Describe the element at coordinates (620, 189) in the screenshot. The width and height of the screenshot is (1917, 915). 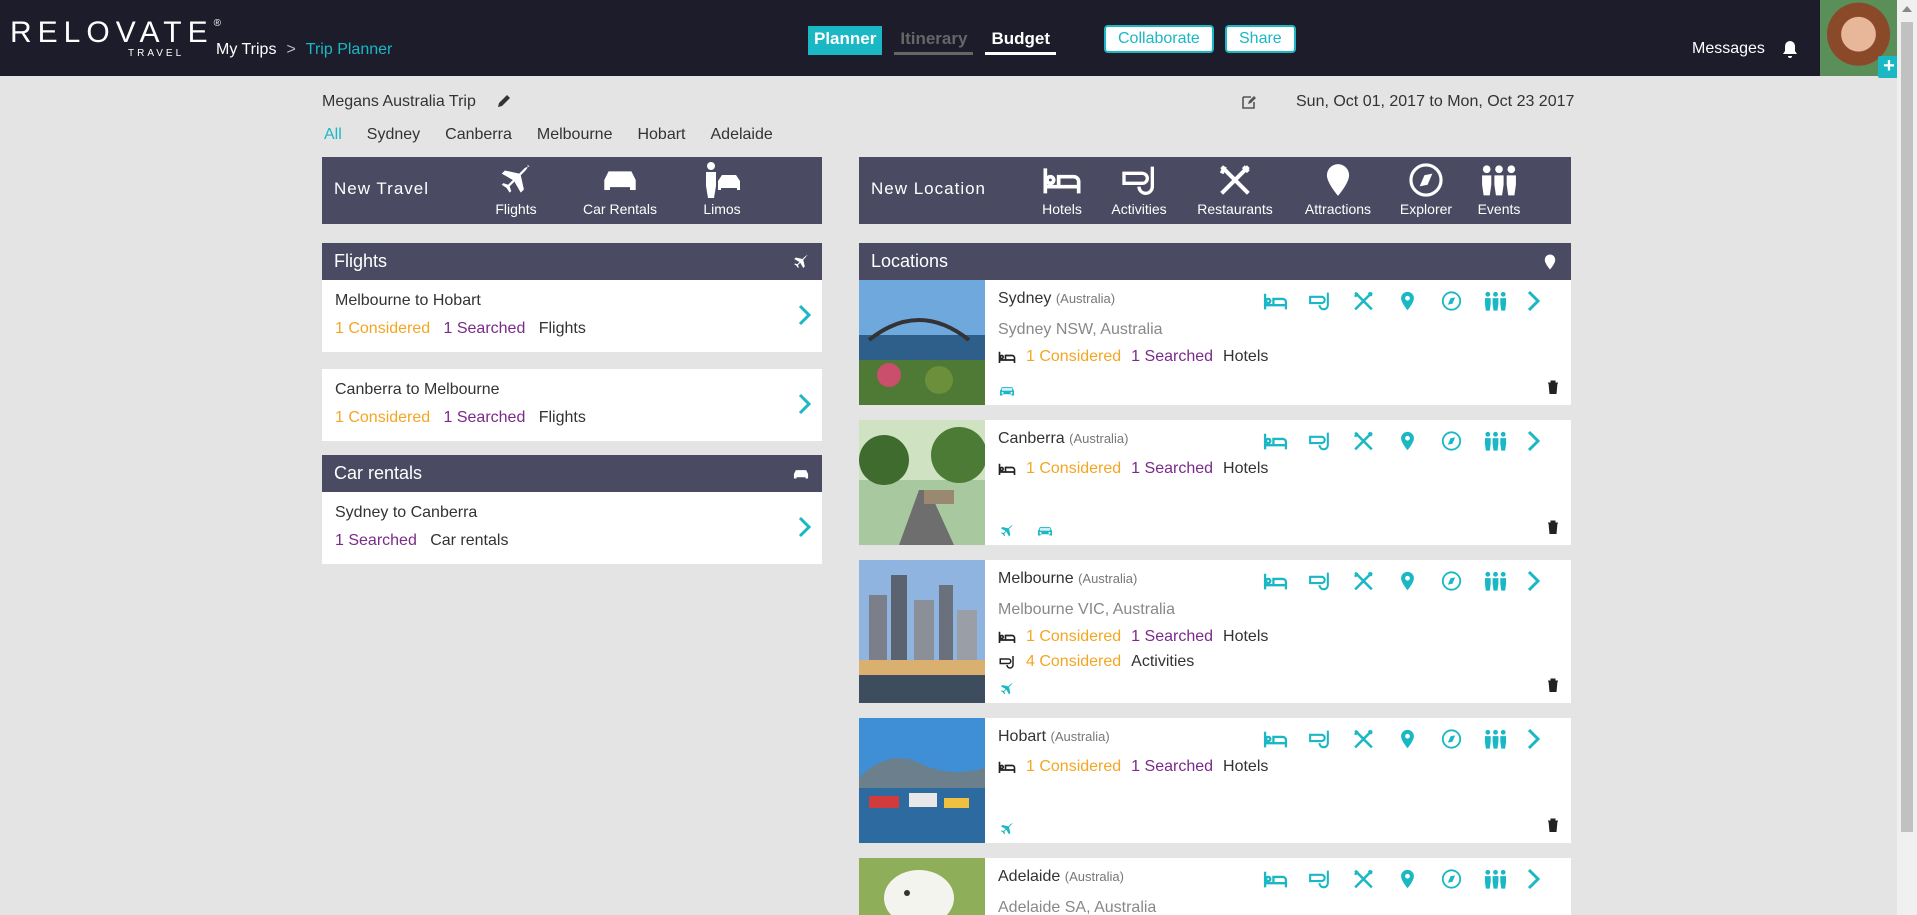
I see `new-car-rentals-button: Car Rentals` at that location.